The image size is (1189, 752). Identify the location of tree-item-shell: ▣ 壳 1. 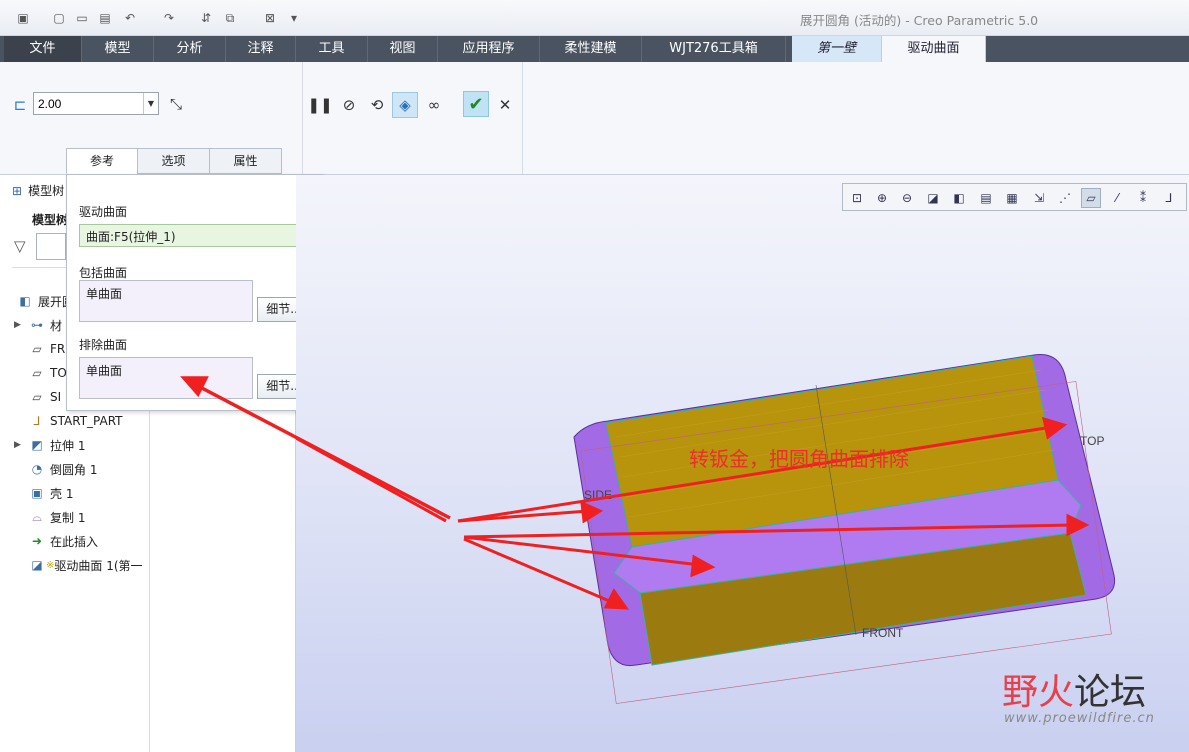
(43, 493).